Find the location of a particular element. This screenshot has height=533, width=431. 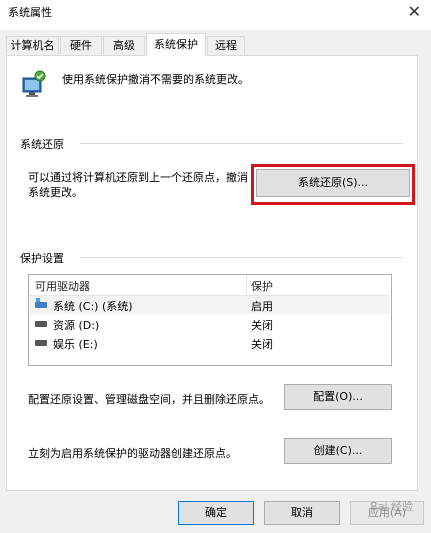

tab-hardware: 硬件 is located at coordinates (81, 45).